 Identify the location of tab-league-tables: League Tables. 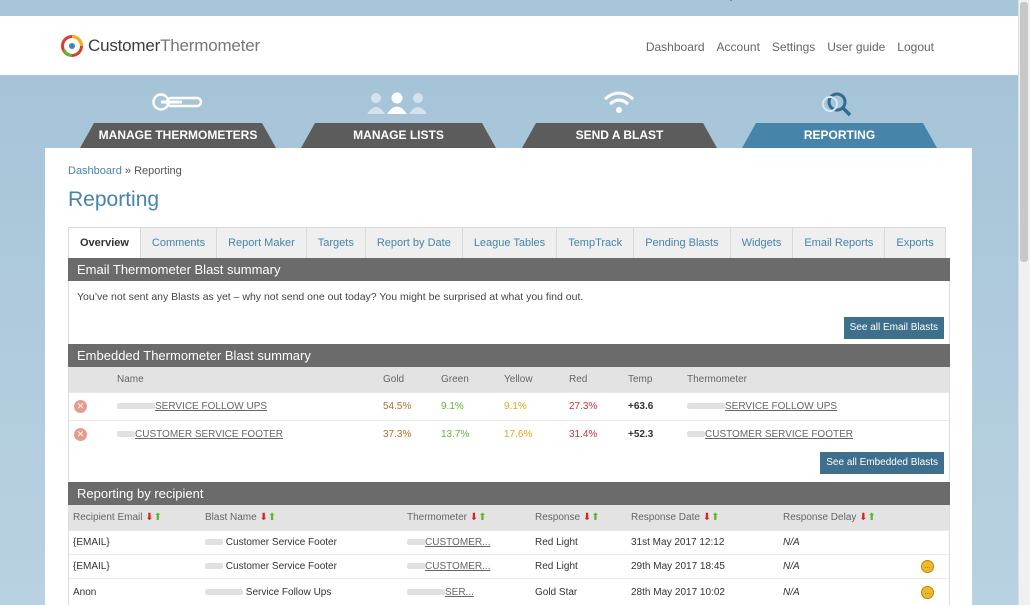
(510, 243).